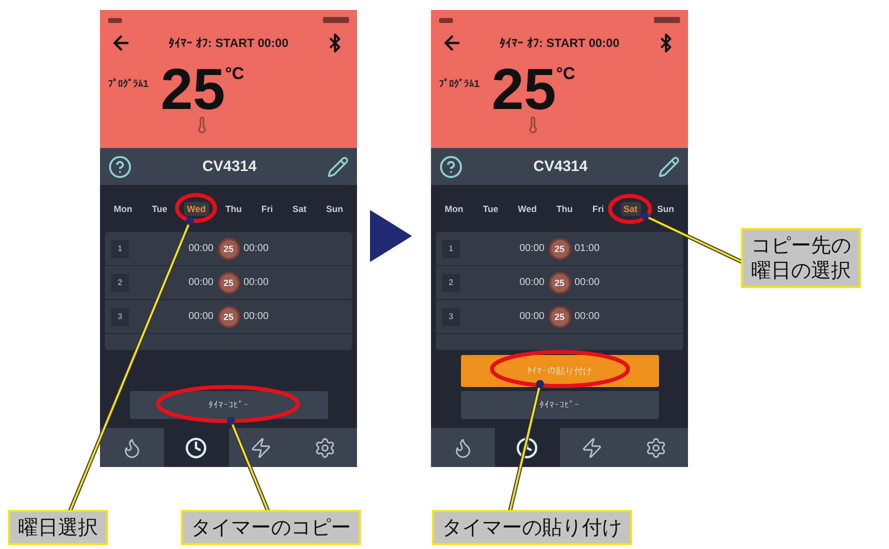 This screenshot has height=549, width=889. I want to click on timer-row: 1 00:00 25 01:00, so click(559, 249).